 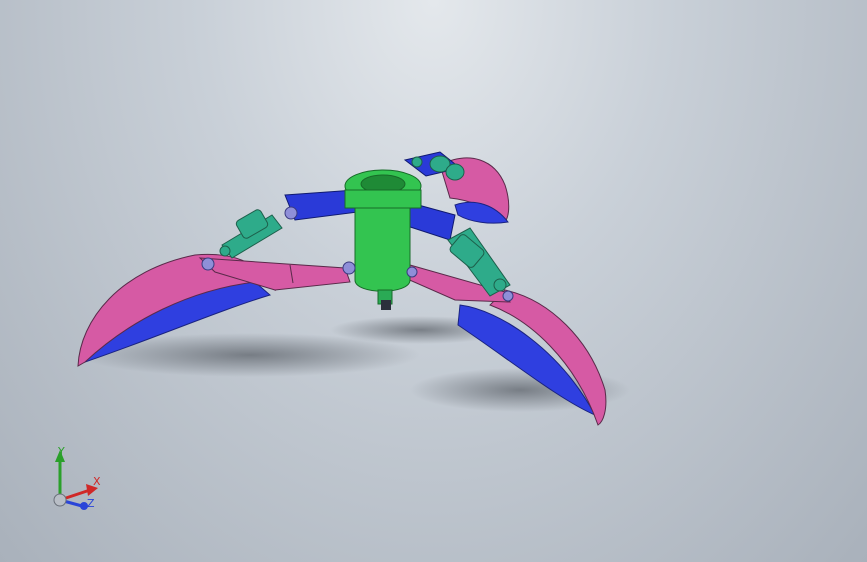 What do you see at coordinates (434, 166) in the screenshot?
I see `back-hydraulic-cylinder` at bounding box center [434, 166].